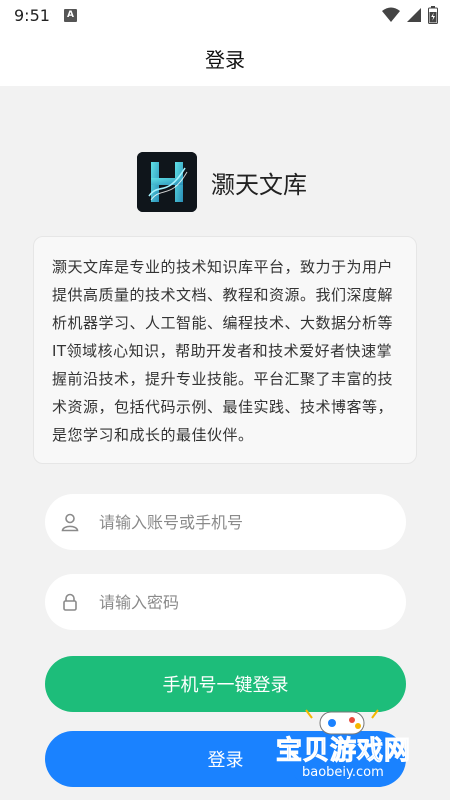 The image size is (450, 800). Describe the element at coordinates (70, 15) in the screenshot. I see `notification-badge: A` at that location.